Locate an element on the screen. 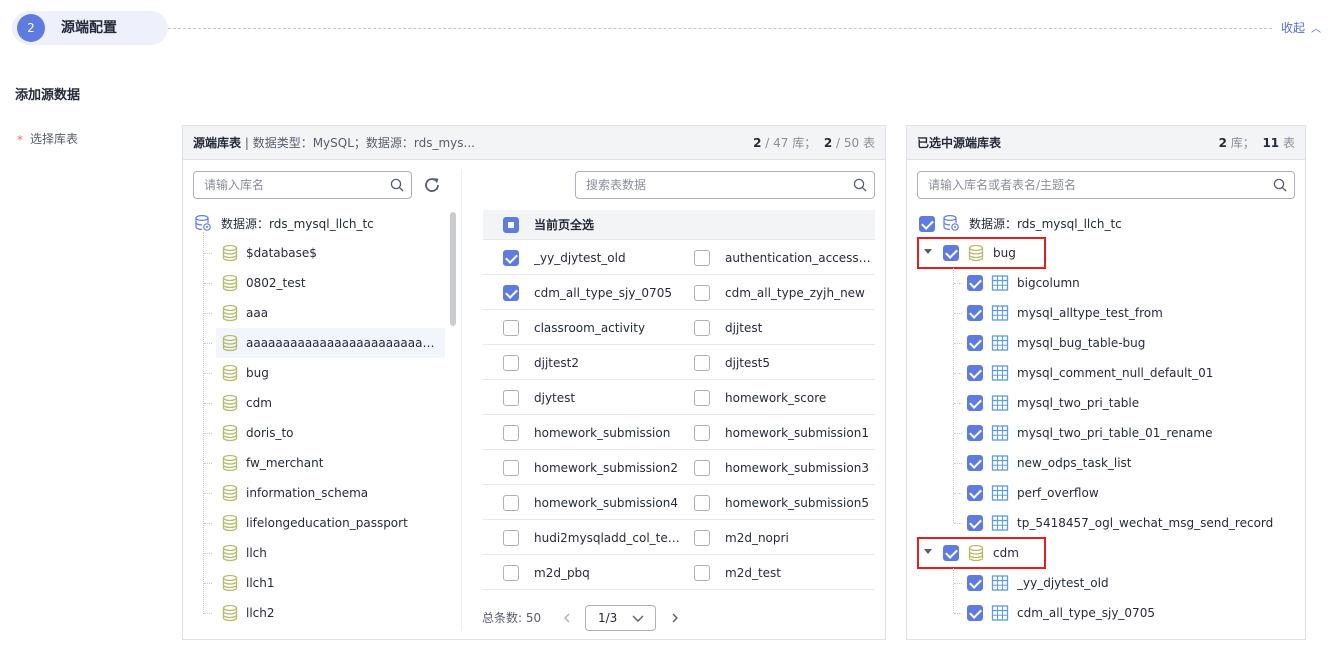 The width and height of the screenshot is (1329, 656). table-name: homework_submission5 is located at coordinates (798, 503).